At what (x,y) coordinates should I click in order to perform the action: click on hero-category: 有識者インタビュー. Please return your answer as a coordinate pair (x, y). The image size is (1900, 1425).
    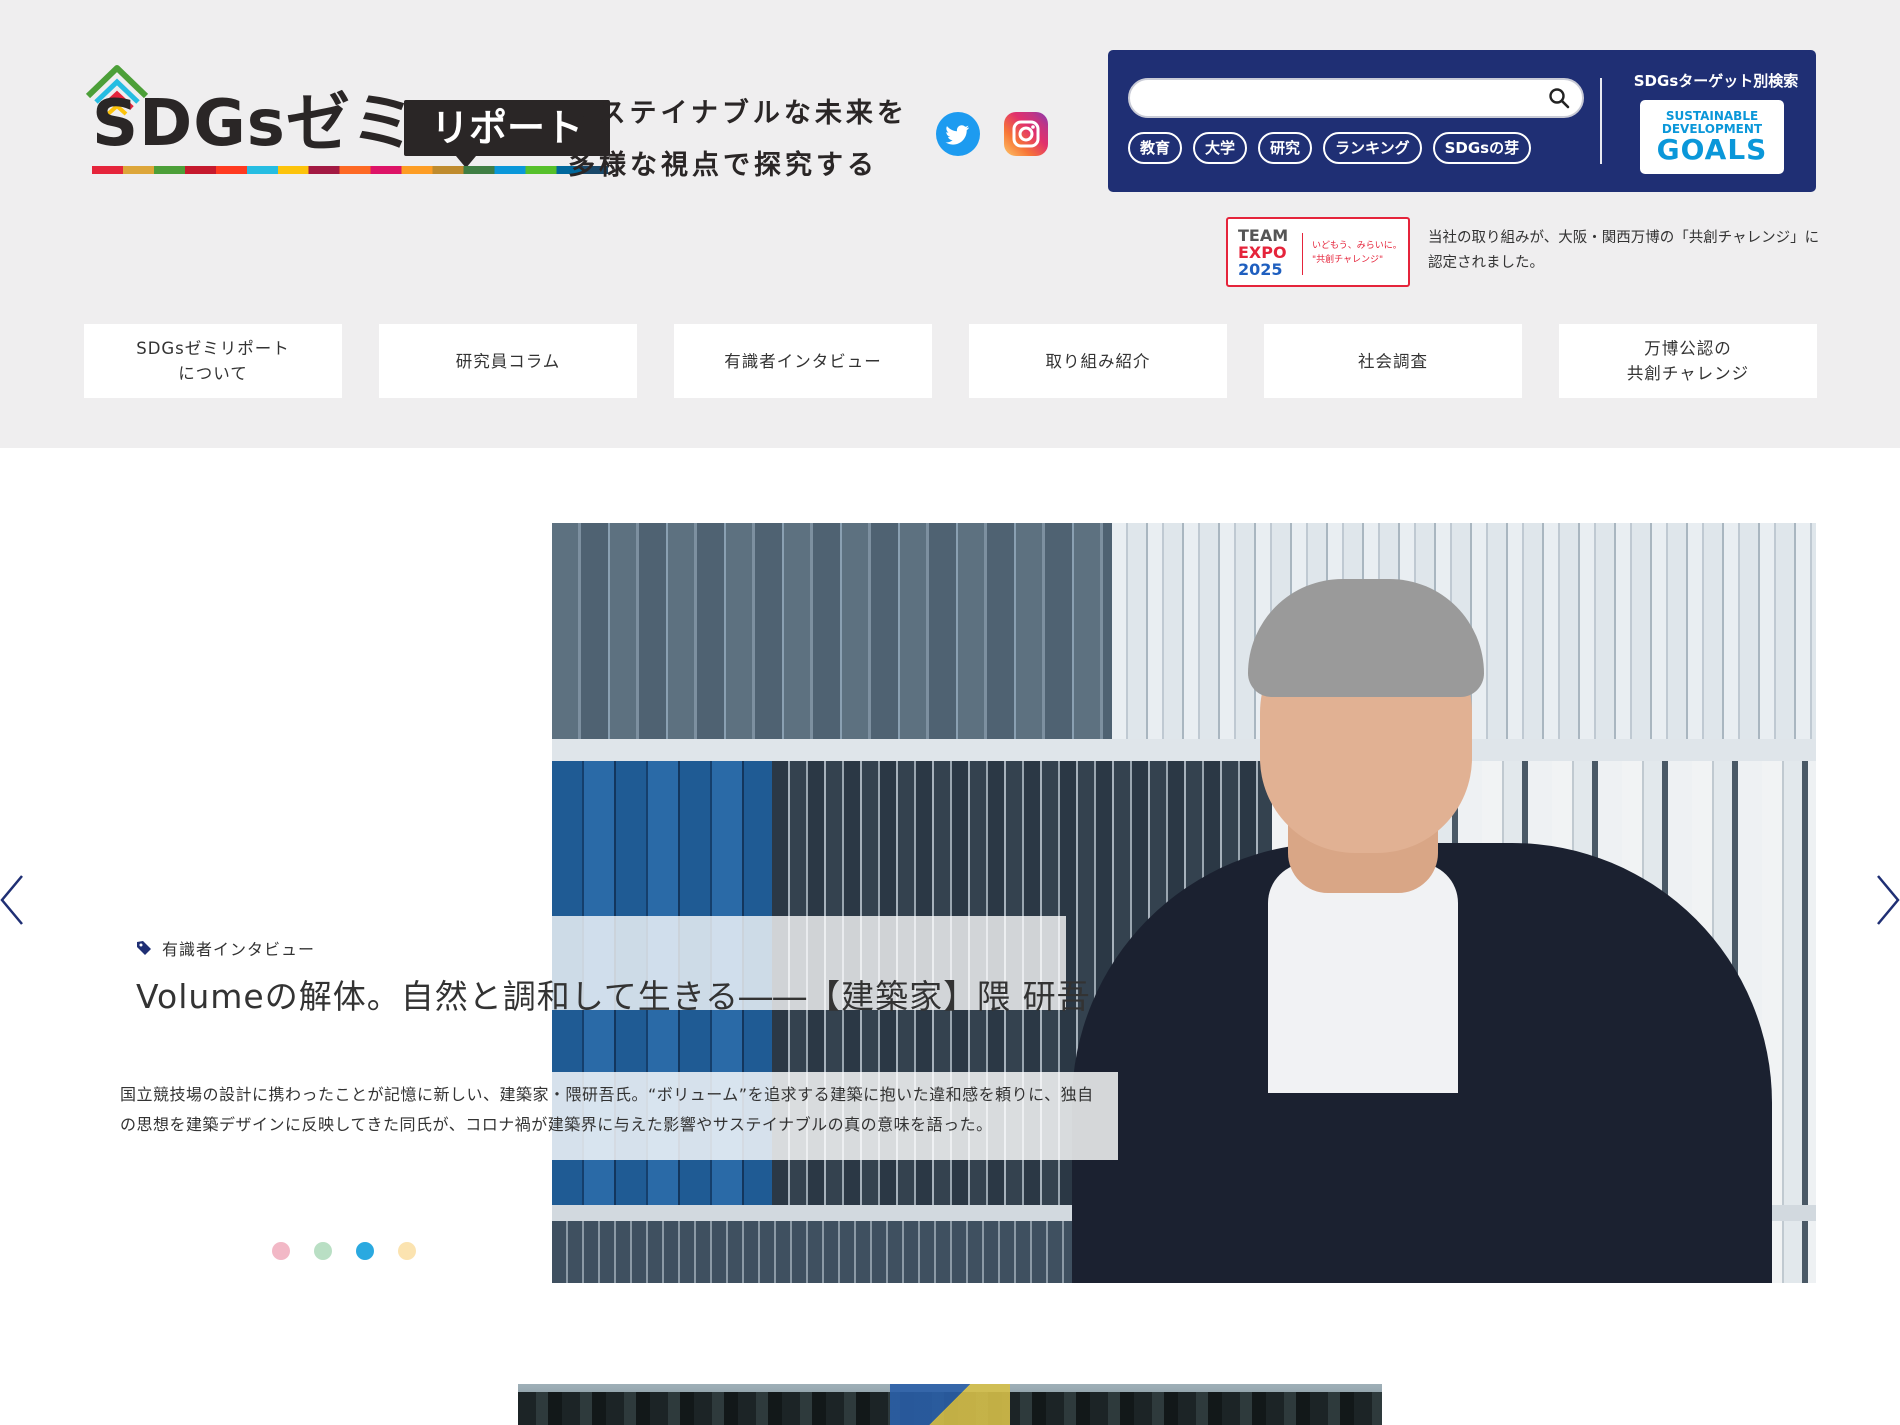
    Looking at the image, I should click on (225, 948).